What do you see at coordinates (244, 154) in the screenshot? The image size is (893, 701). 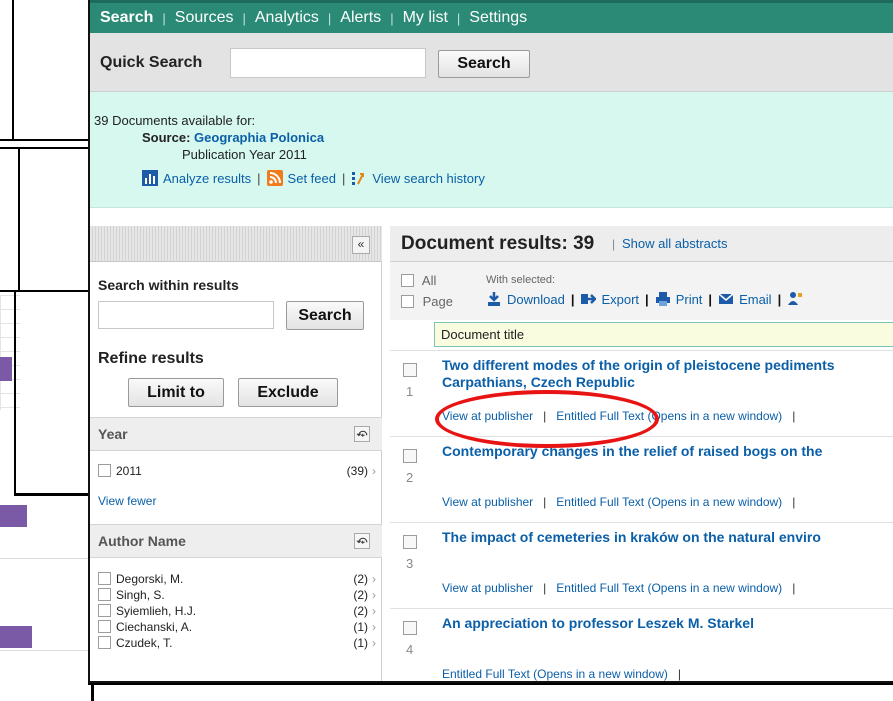 I see `publication-year: Publication Year 2011` at bounding box center [244, 154].